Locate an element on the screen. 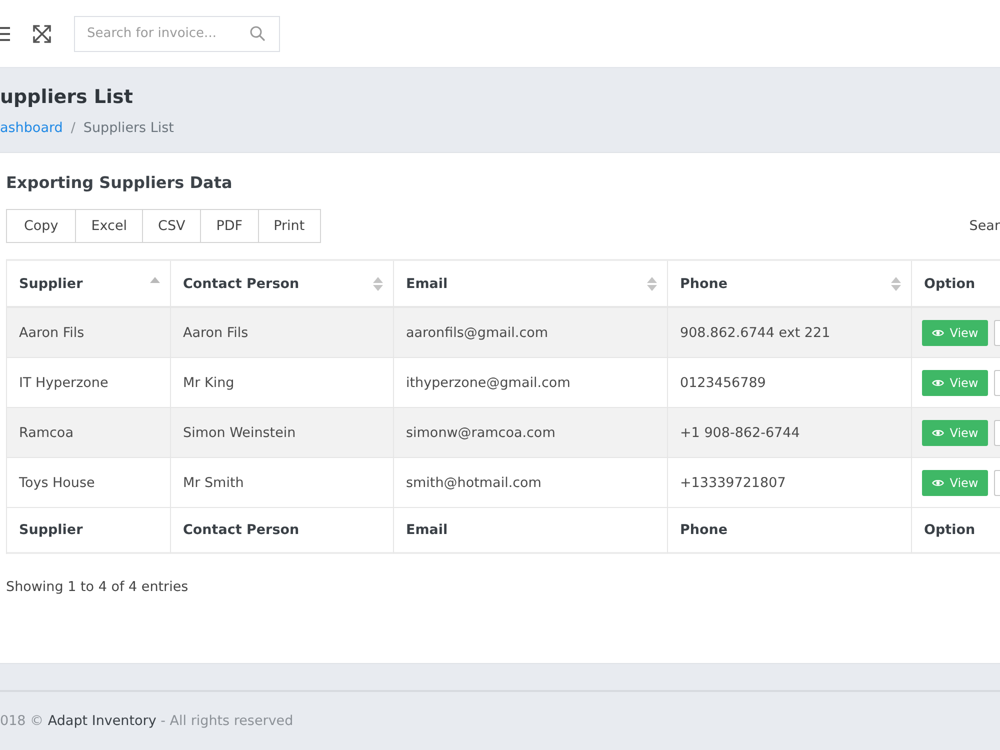 This screenshot has width=1000, height=750. entries-info: Showing 1 to 4 of 4 entries is located at coordinates (97, 587).